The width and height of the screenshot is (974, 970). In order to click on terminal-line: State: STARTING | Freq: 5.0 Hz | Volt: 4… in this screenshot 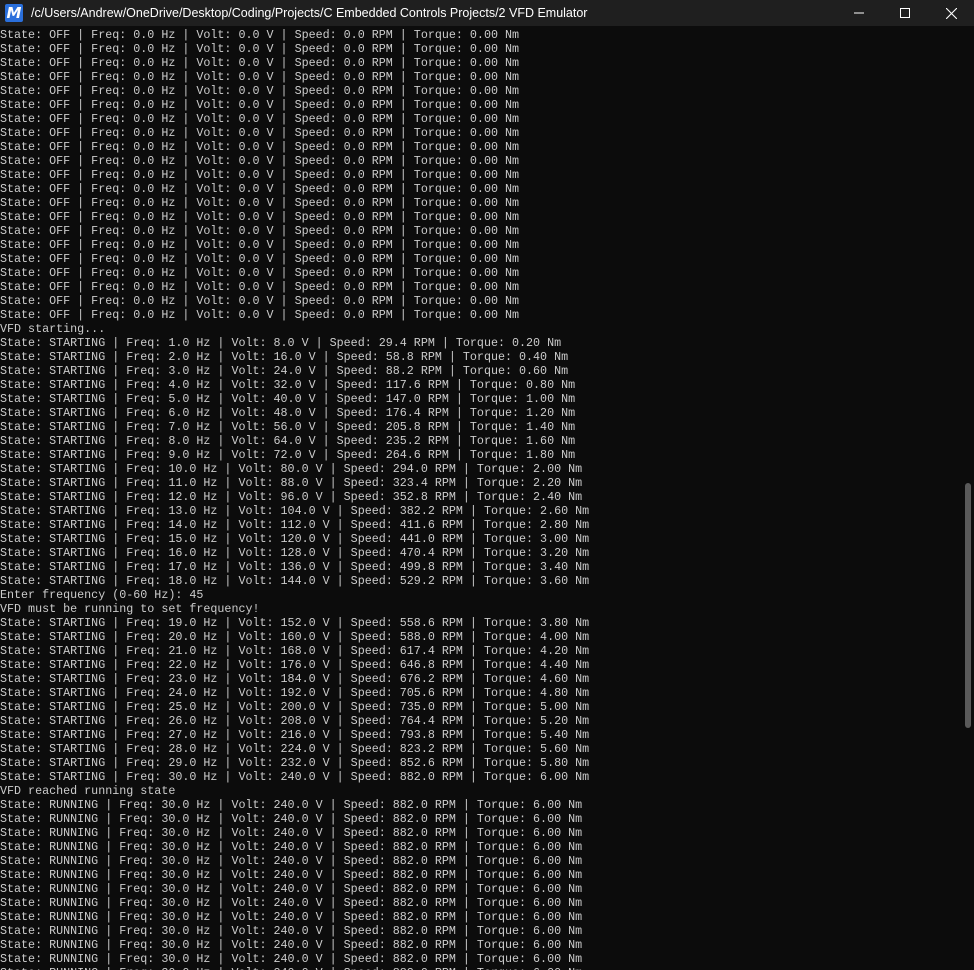, I will do `click(288, 399)`.